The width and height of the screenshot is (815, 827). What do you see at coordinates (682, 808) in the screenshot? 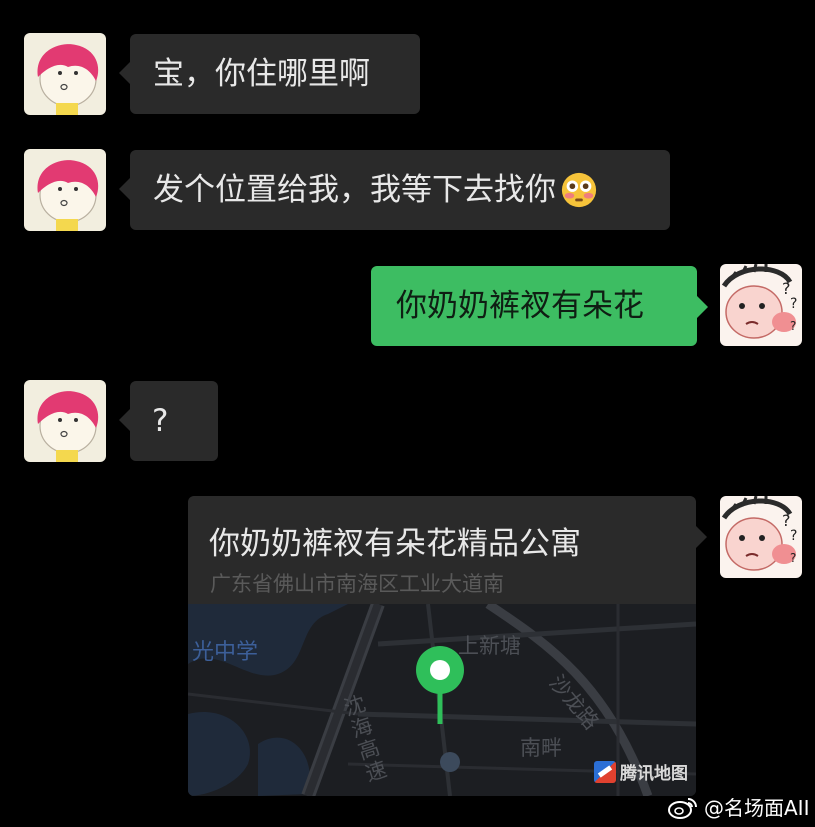
I see `weibo-logo-icon` at bounding box center [682, 808].